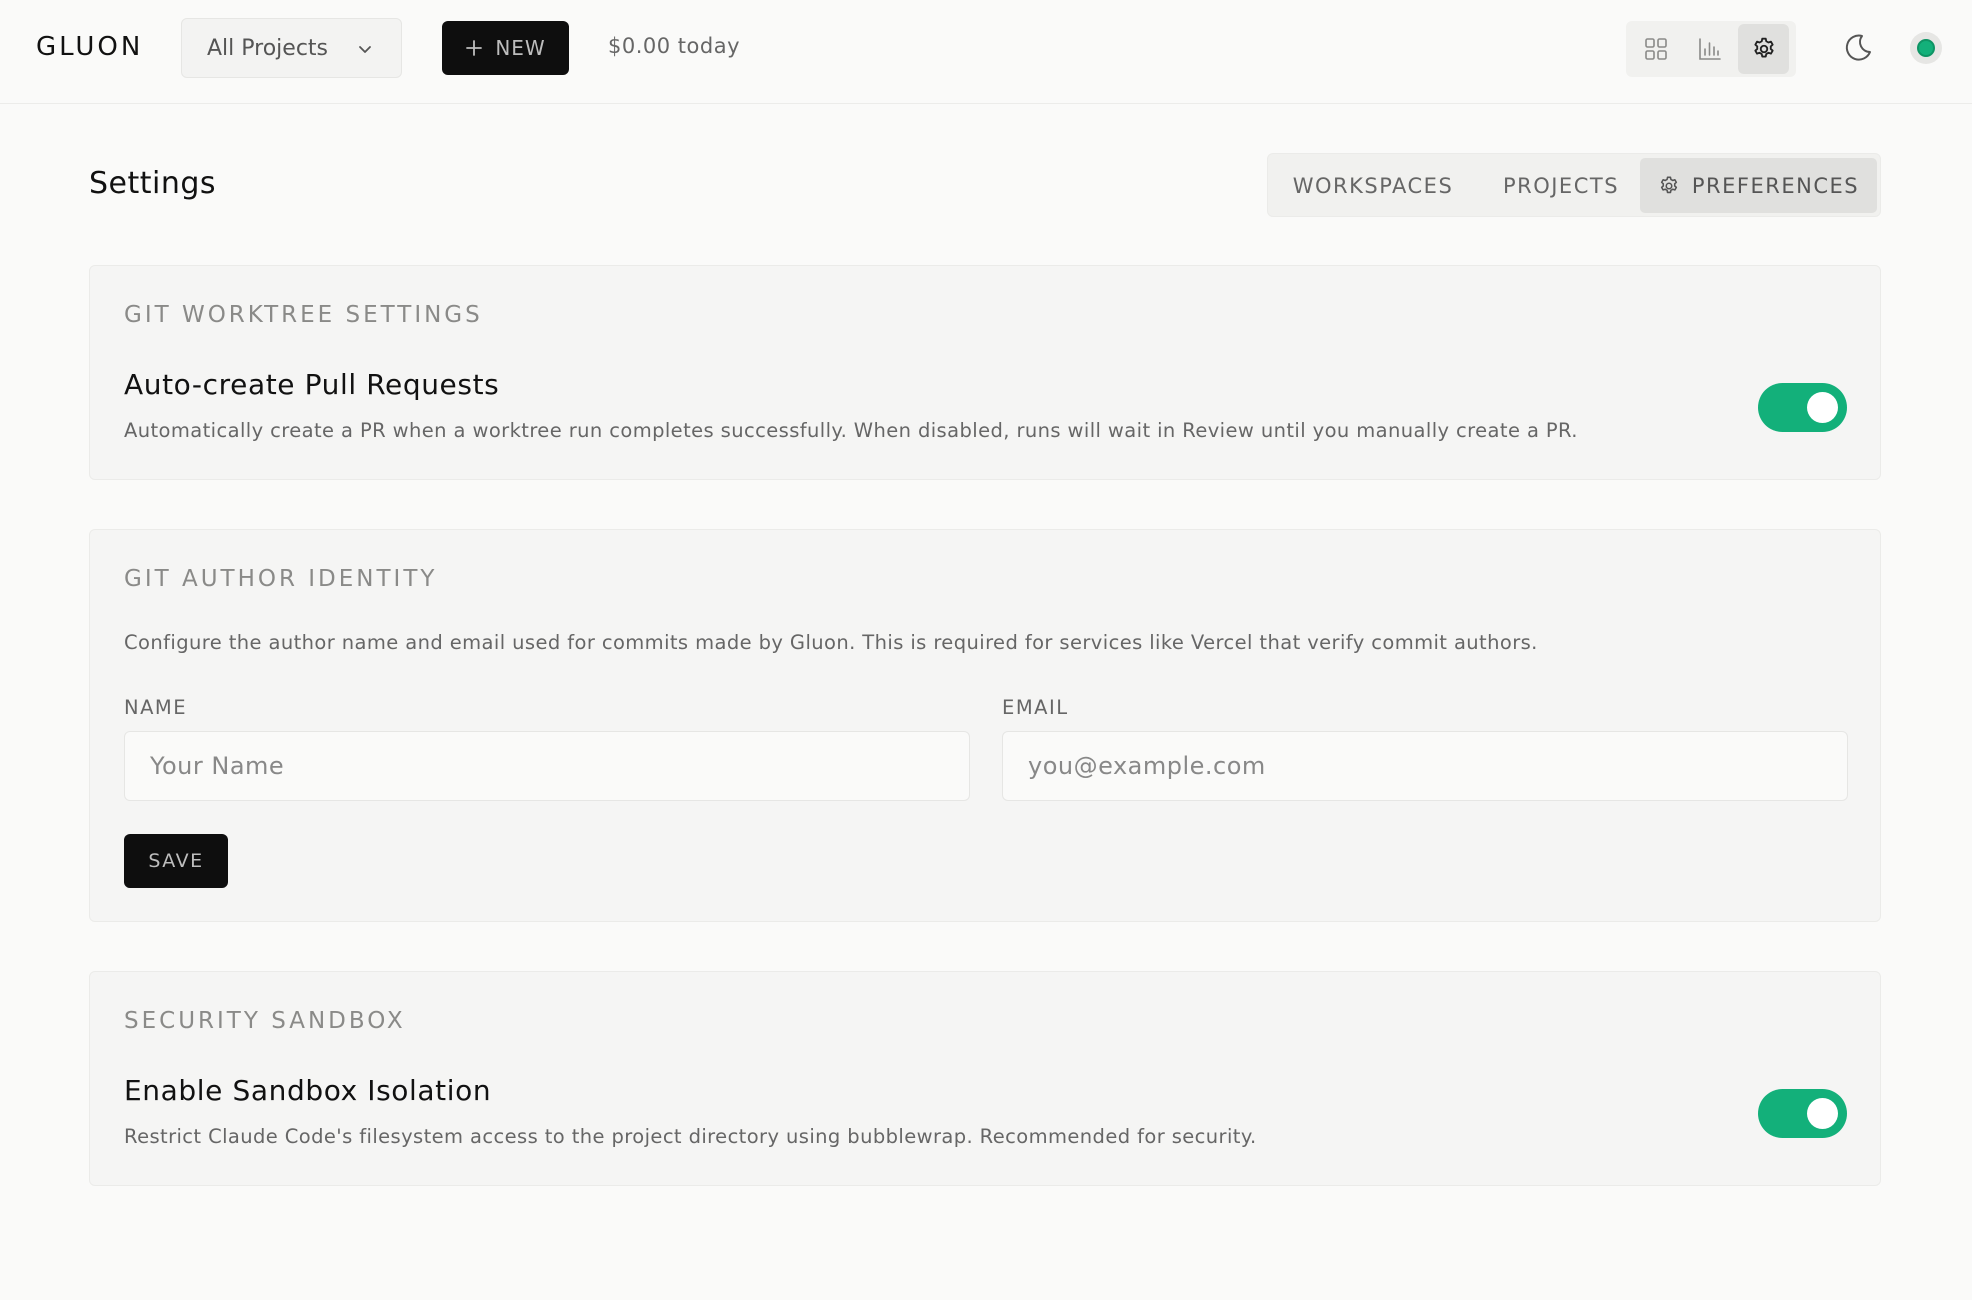 This screenshot has width=1972, height=1300. I want to click on tab-preferences-label: PREFERENCES, so click(1775, 185).